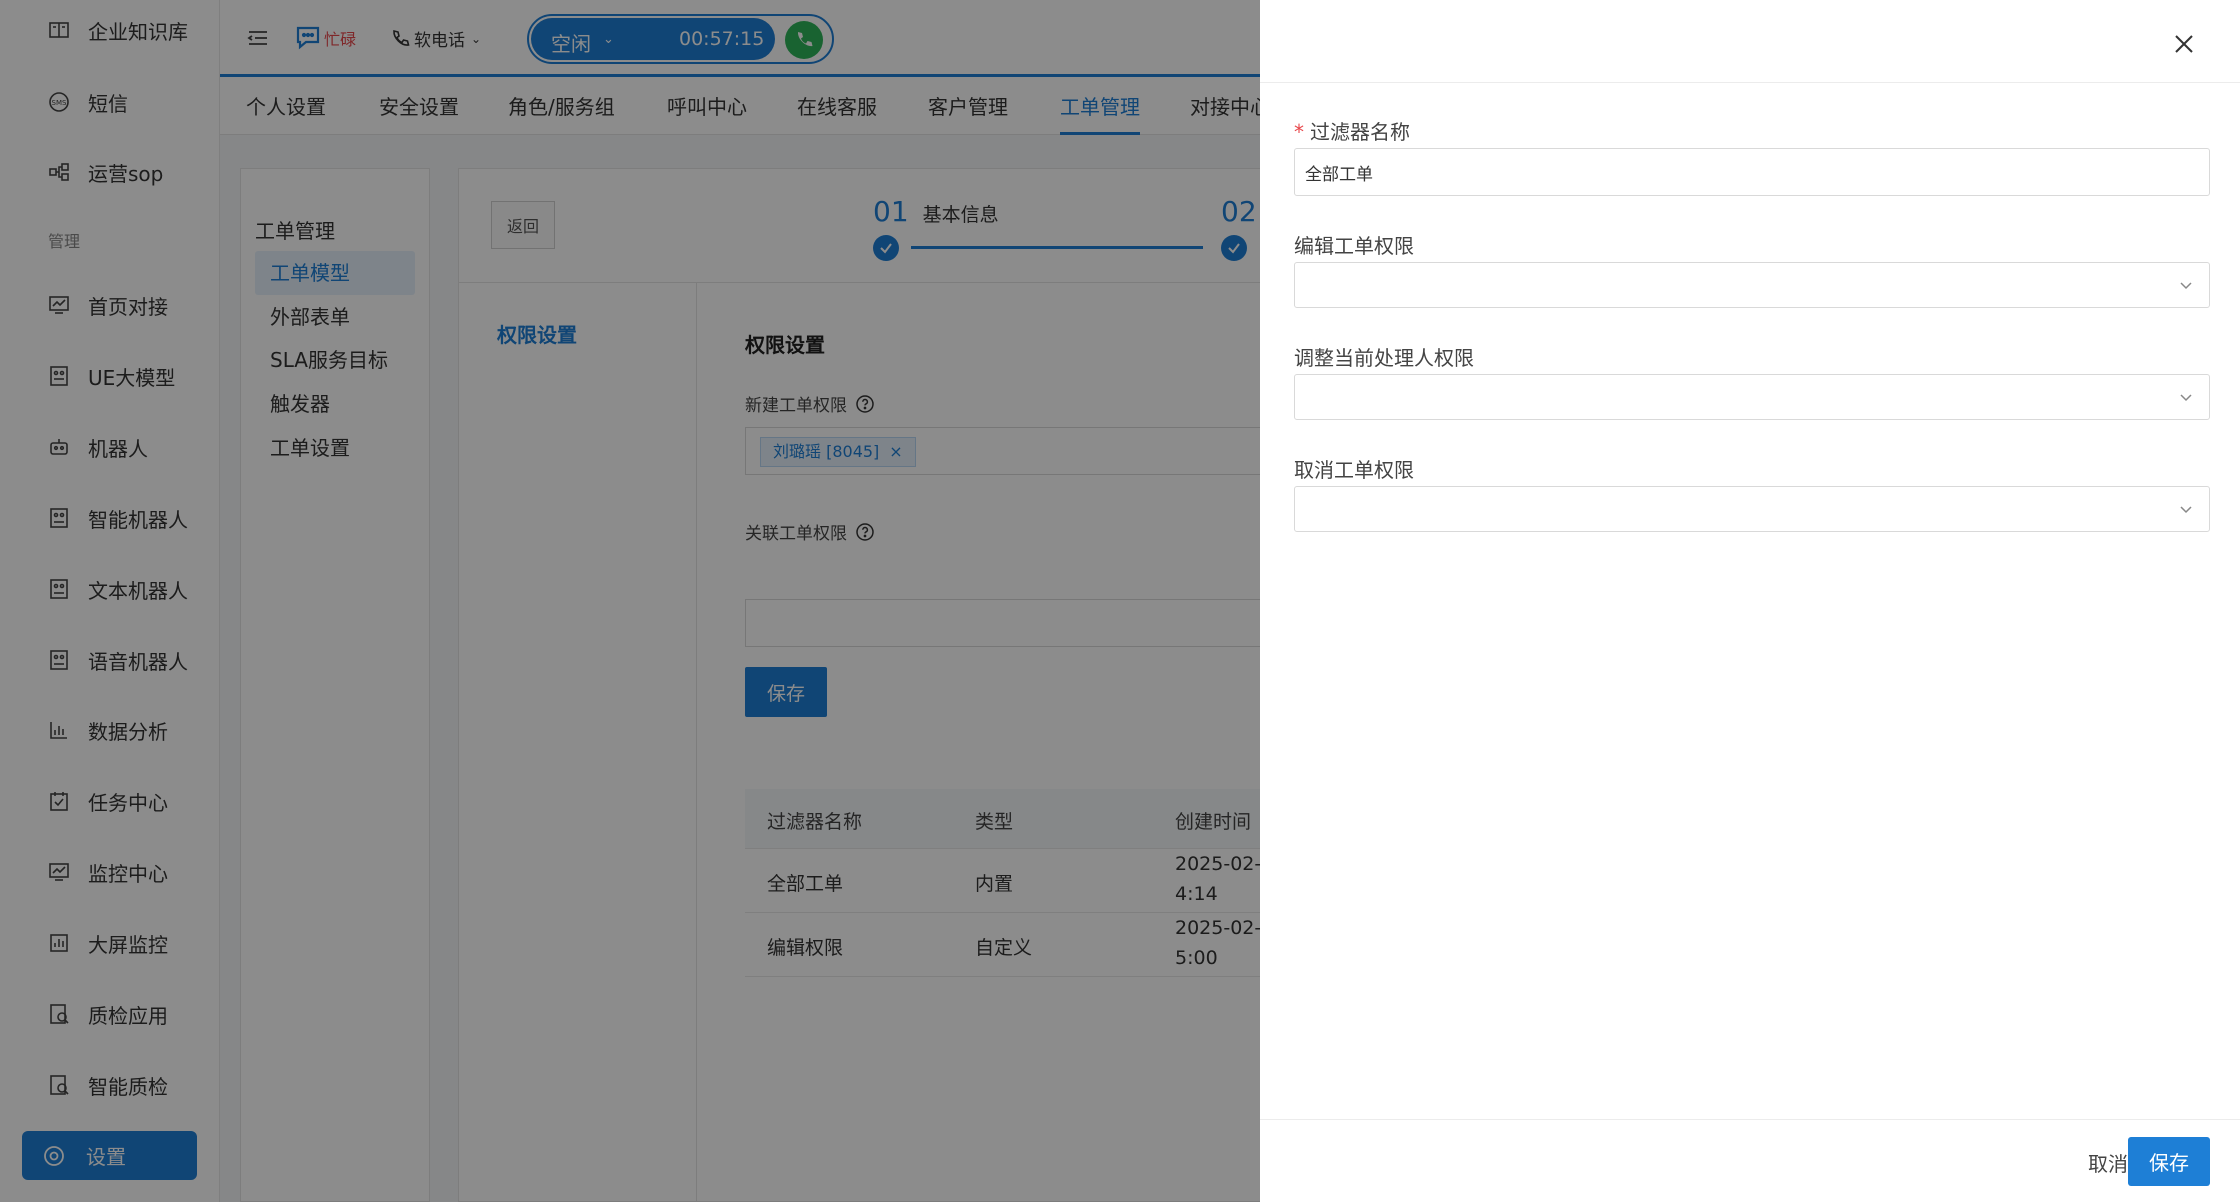 Image resolution: width=2240 pixels, height=1202 pixels. What do you see at coordinates (1384, 358) in the screenshot?
I see `adjust-perm-label: 调整当前处理人权限` at bounding box center [1384, 358].